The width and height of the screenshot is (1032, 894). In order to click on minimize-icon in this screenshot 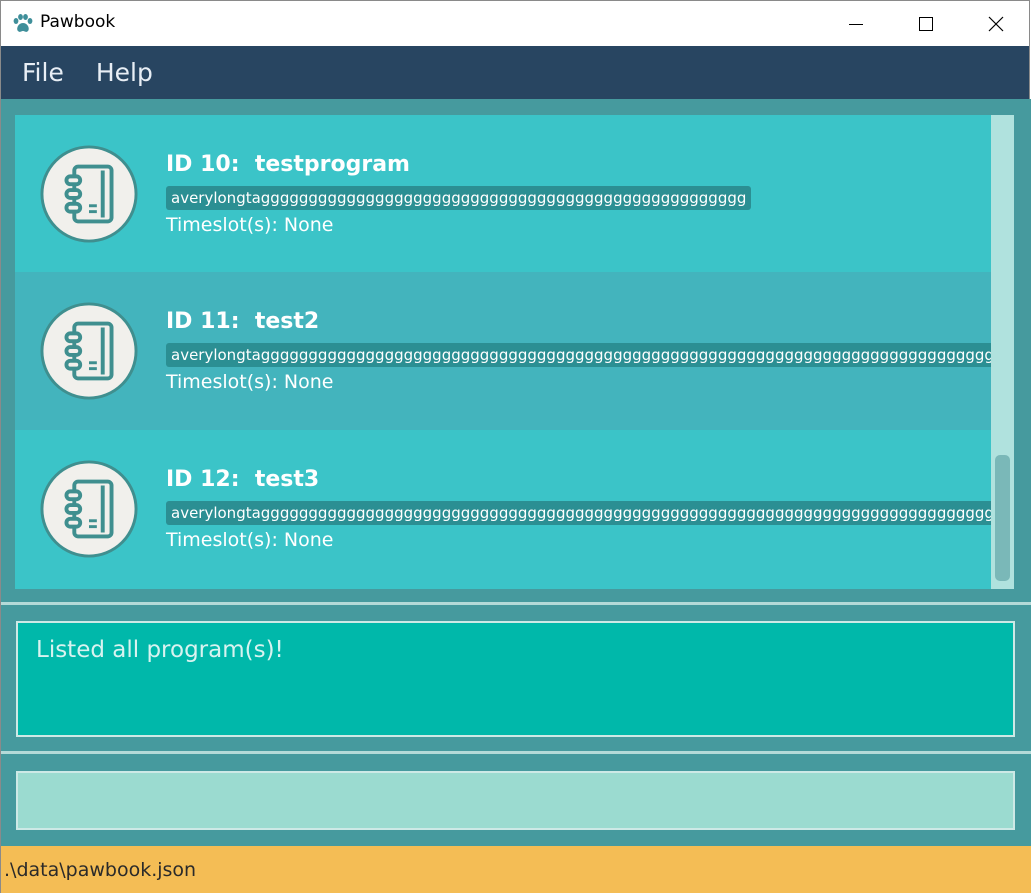, I will do `click(856, 24)`.